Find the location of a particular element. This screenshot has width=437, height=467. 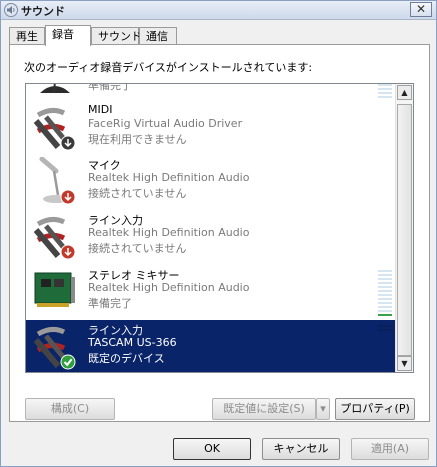

tab-sounds: サウンド is located at coordinates (116, 36).